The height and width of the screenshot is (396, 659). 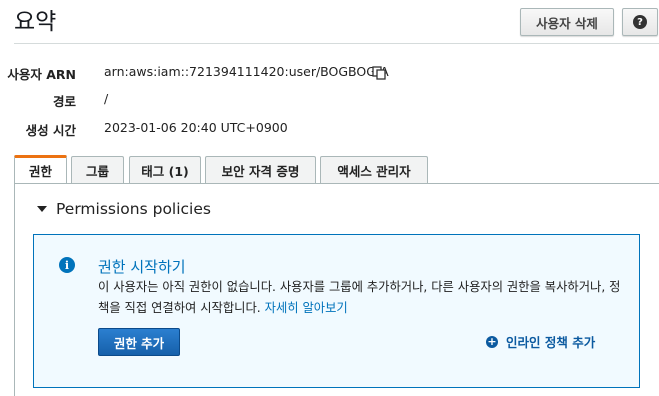 What do you see at coordinates (379, 73) in the screenshot?
I see `copy-icon` at bounding box center [379, 73].